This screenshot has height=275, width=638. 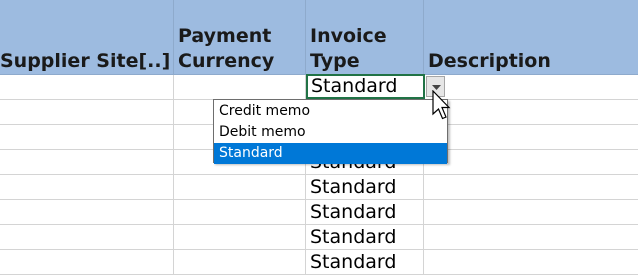 What do you see at coordinates (531, 37) in the screenshot?
I see `header-description: Description` at bounding box center [531, 37].